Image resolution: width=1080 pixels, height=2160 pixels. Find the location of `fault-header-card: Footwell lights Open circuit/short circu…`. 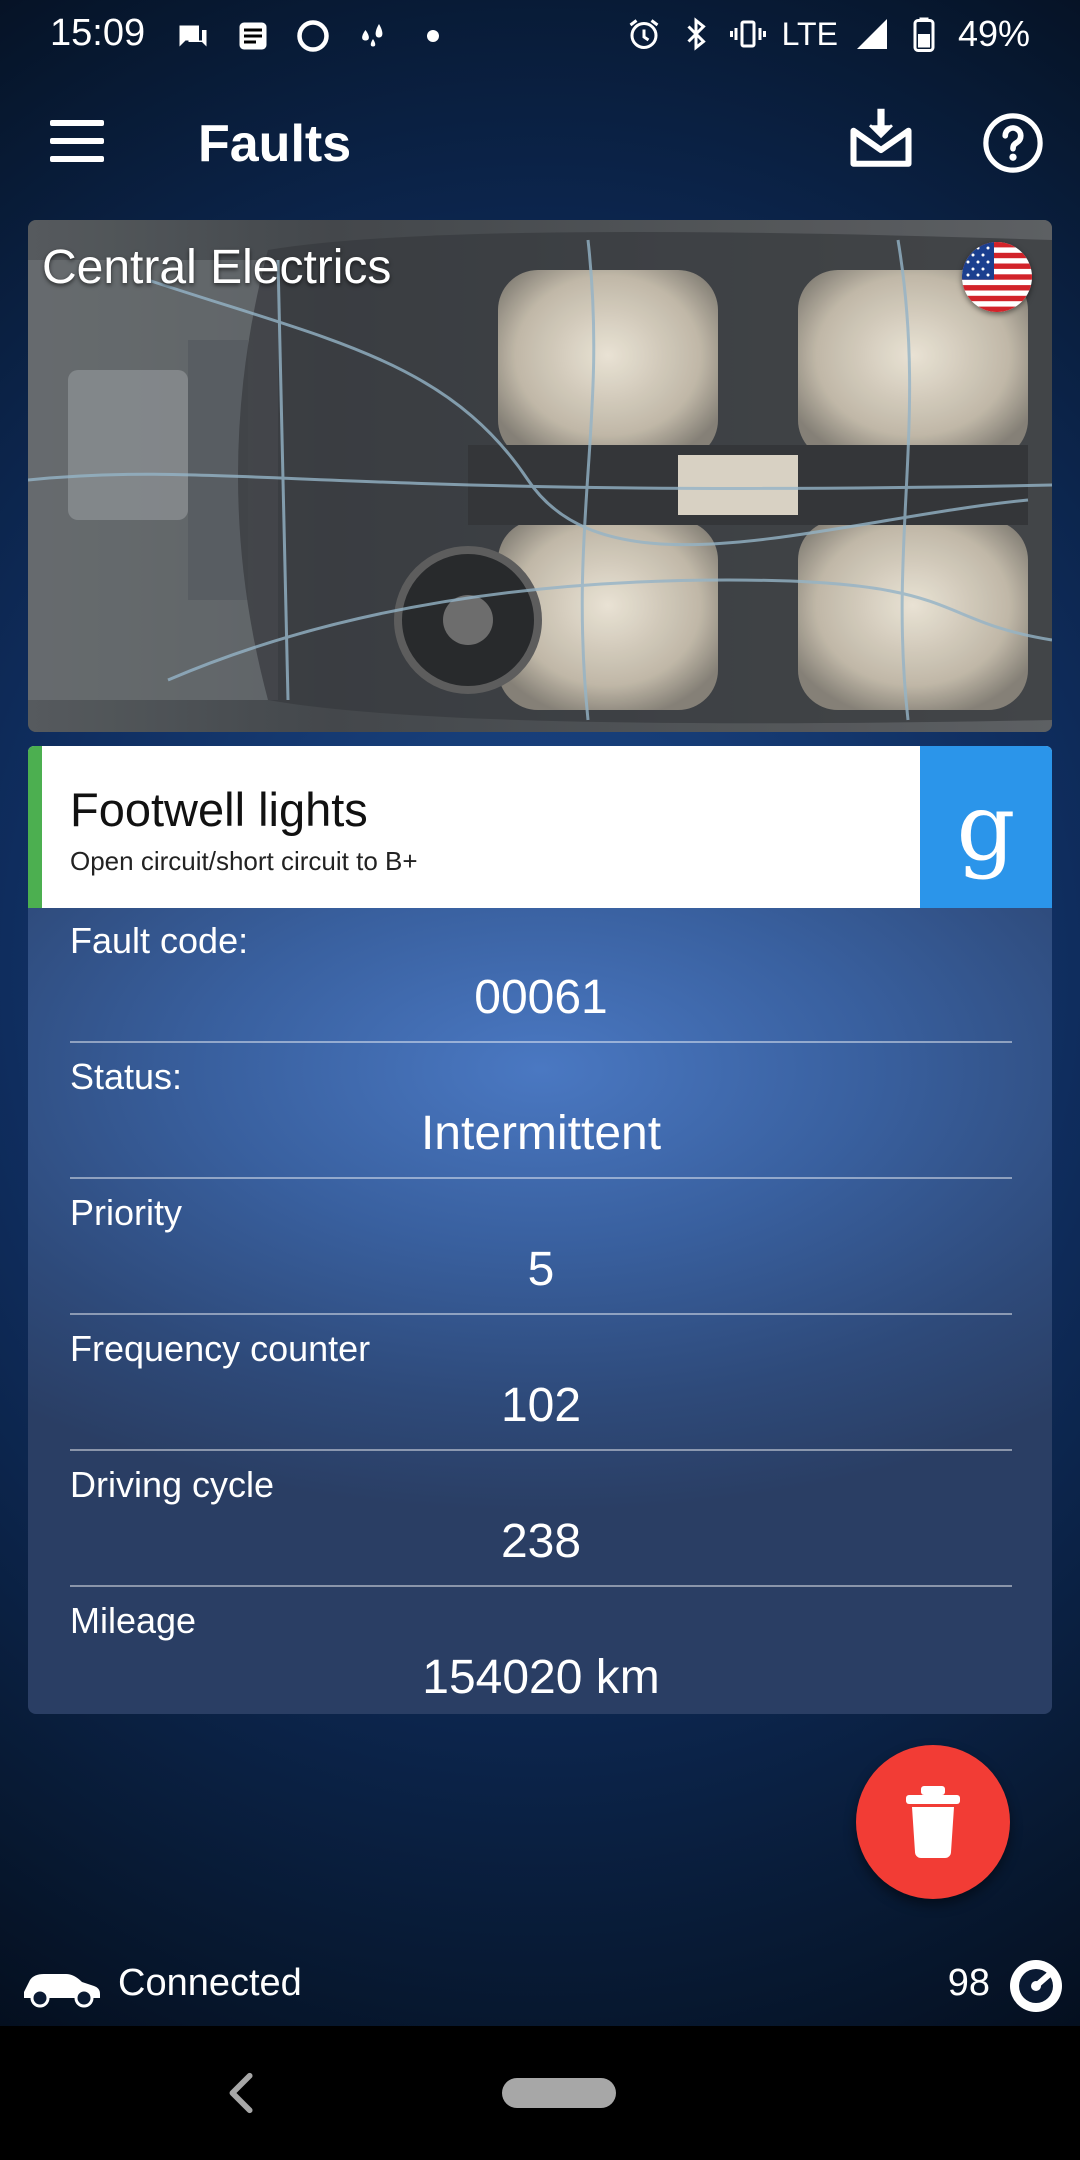

fault-header-card: Footwell lights Open circuit/short circu… is located at coordinates (540, 827).